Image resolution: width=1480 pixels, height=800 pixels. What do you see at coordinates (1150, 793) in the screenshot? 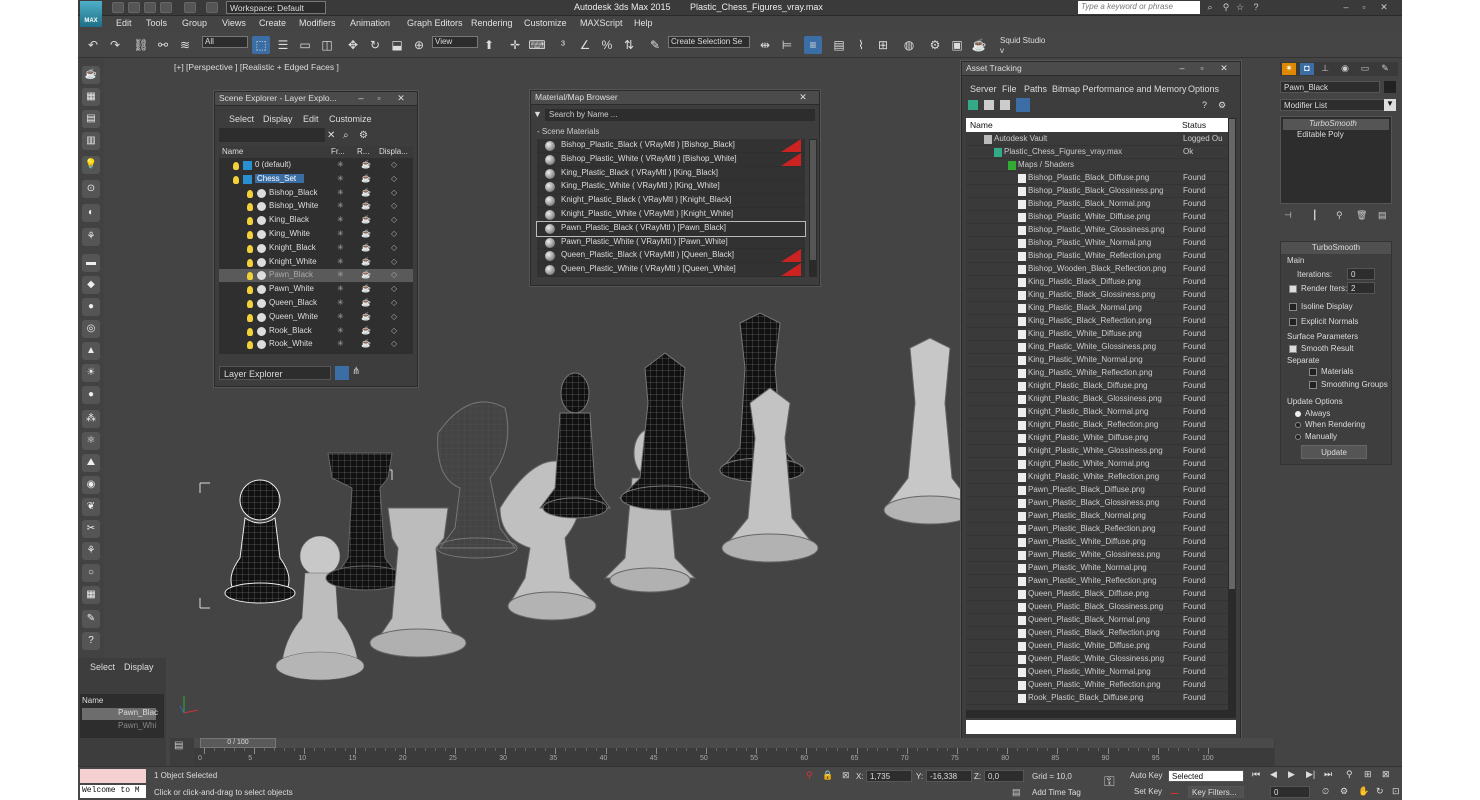
I see `set-key-button: Set Key` at bounding box center [1150, 793].